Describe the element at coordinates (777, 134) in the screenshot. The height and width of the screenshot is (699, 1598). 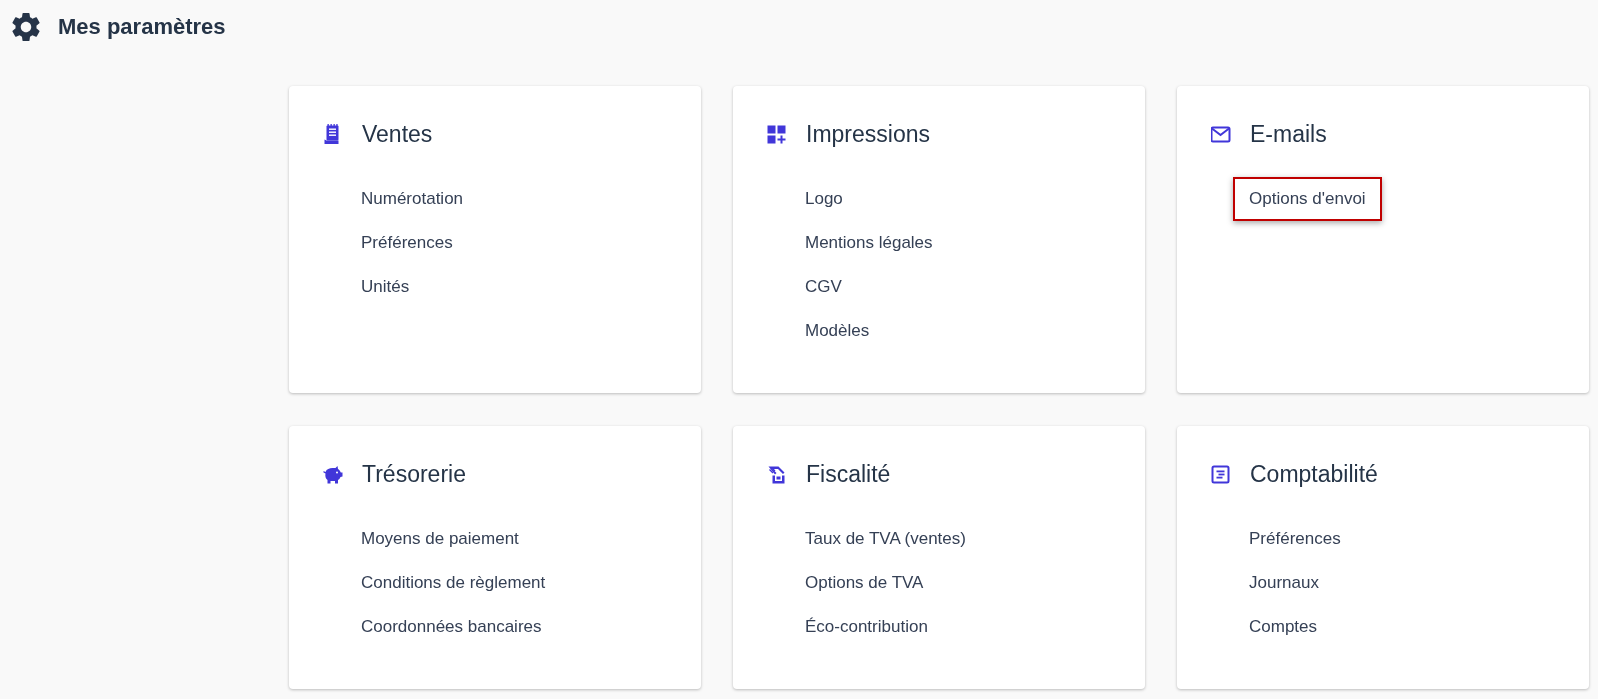
I see `dashboard-plus-icon` at that location.